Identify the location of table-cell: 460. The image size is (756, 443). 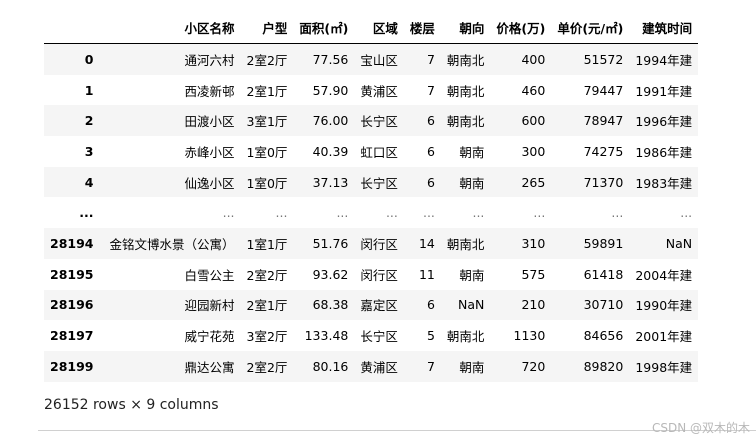
(533, 90).